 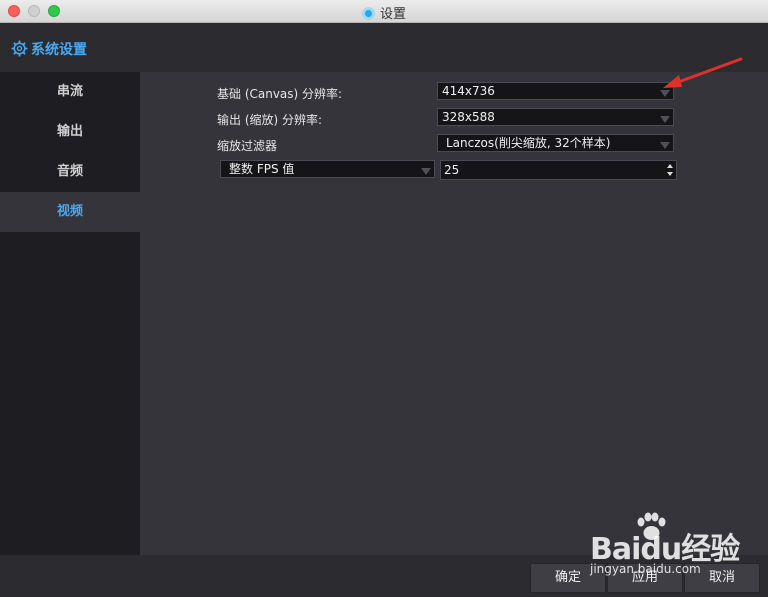 What do you see at coordinates (70, 132) in the screenshot?
I see `sidebar-item-output: 输出` at bounding box center [70, 132].